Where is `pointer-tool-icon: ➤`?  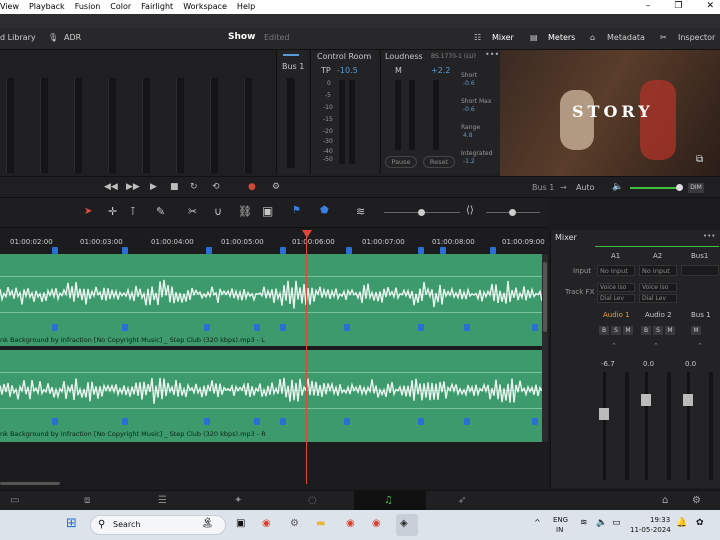 pointer-tool-icon: ➤ is located at coordinates (88, 211).